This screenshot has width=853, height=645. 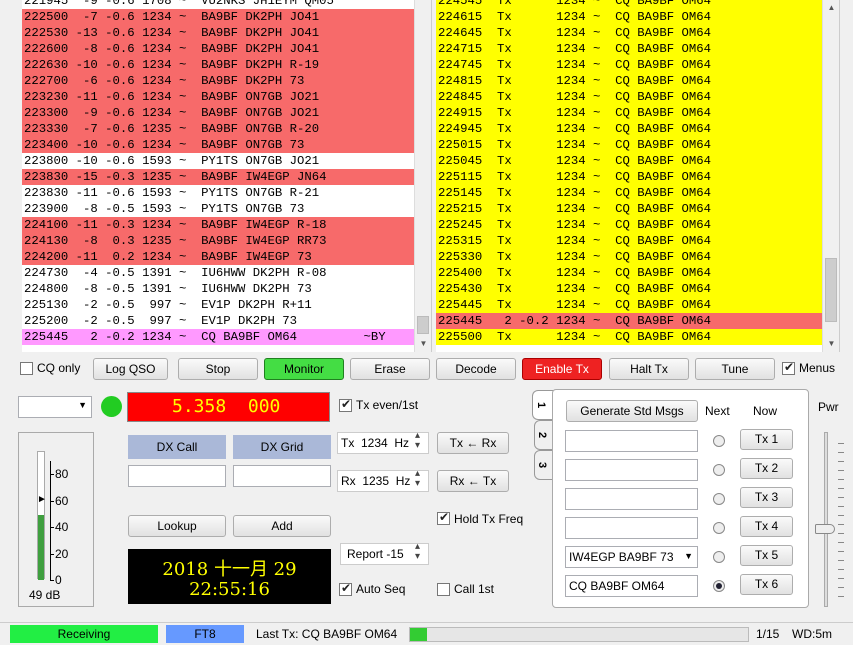 I want to click on decode-line: 221945 -9 -0.6 1708 ~ VU2NKS JH1EYM QM05, so click(x=218, y=4).